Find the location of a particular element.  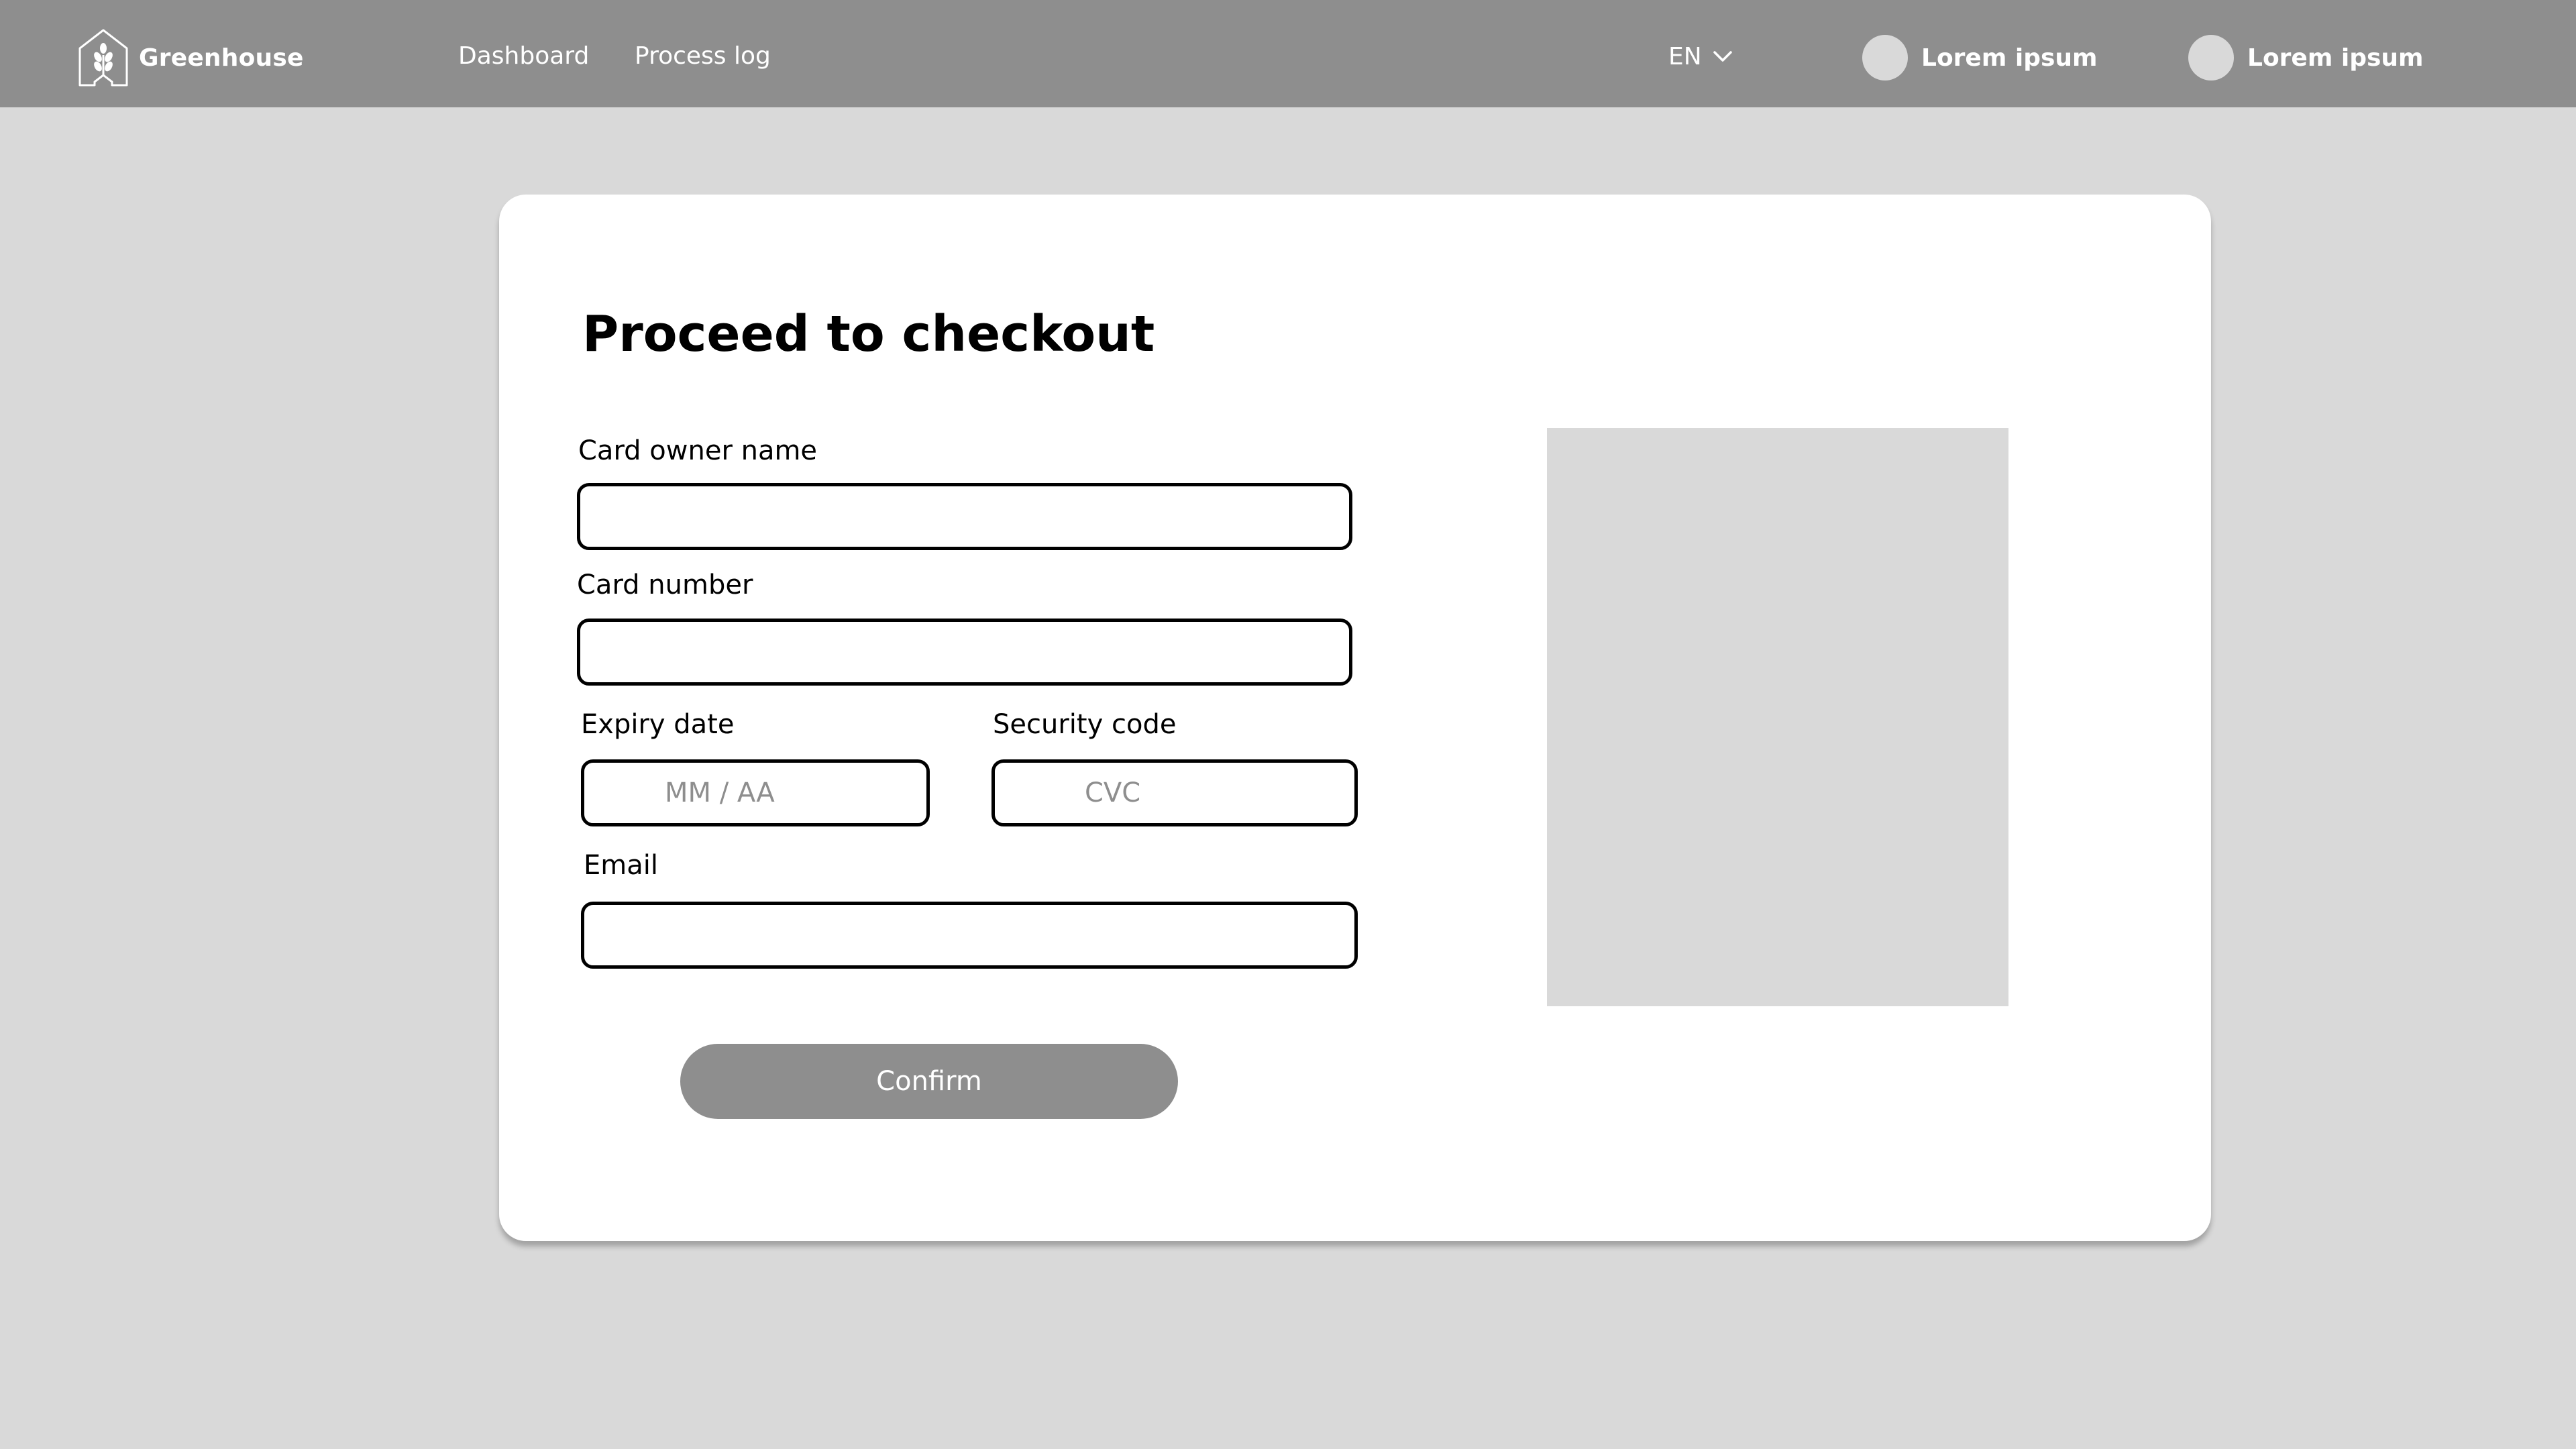

nav-process-log-link: Process log is located at coordinates (703, 56).